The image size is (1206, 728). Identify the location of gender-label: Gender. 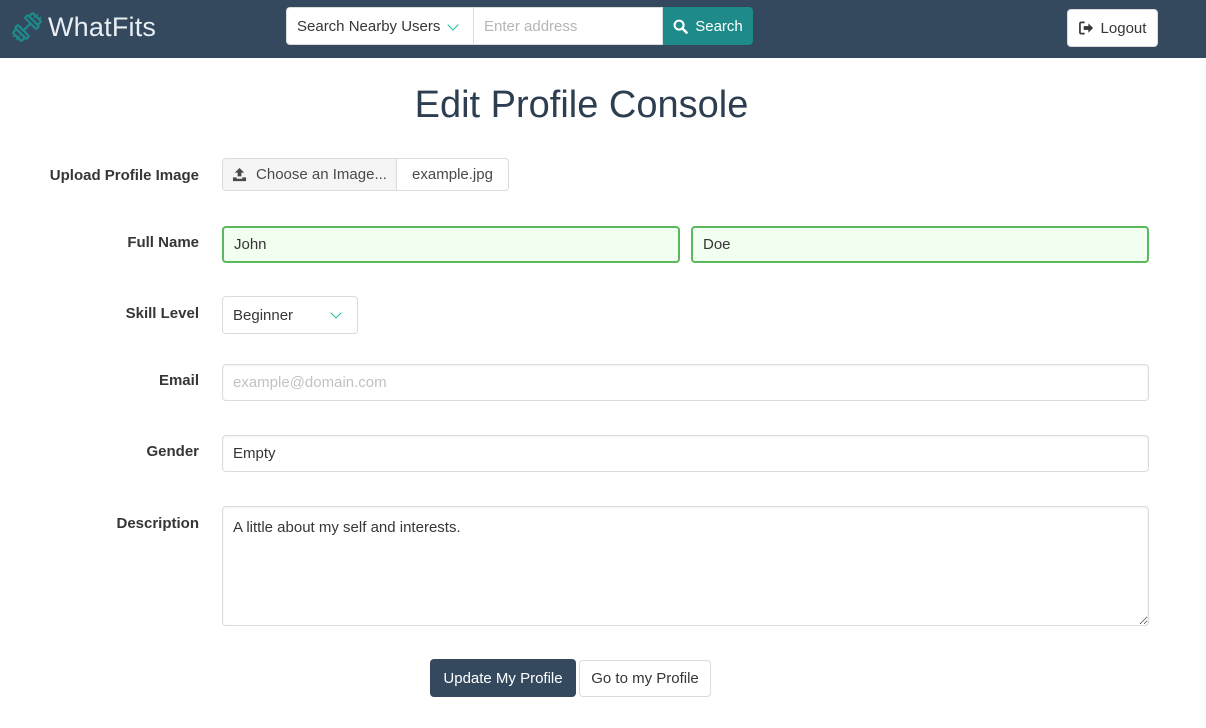
(172, 451).